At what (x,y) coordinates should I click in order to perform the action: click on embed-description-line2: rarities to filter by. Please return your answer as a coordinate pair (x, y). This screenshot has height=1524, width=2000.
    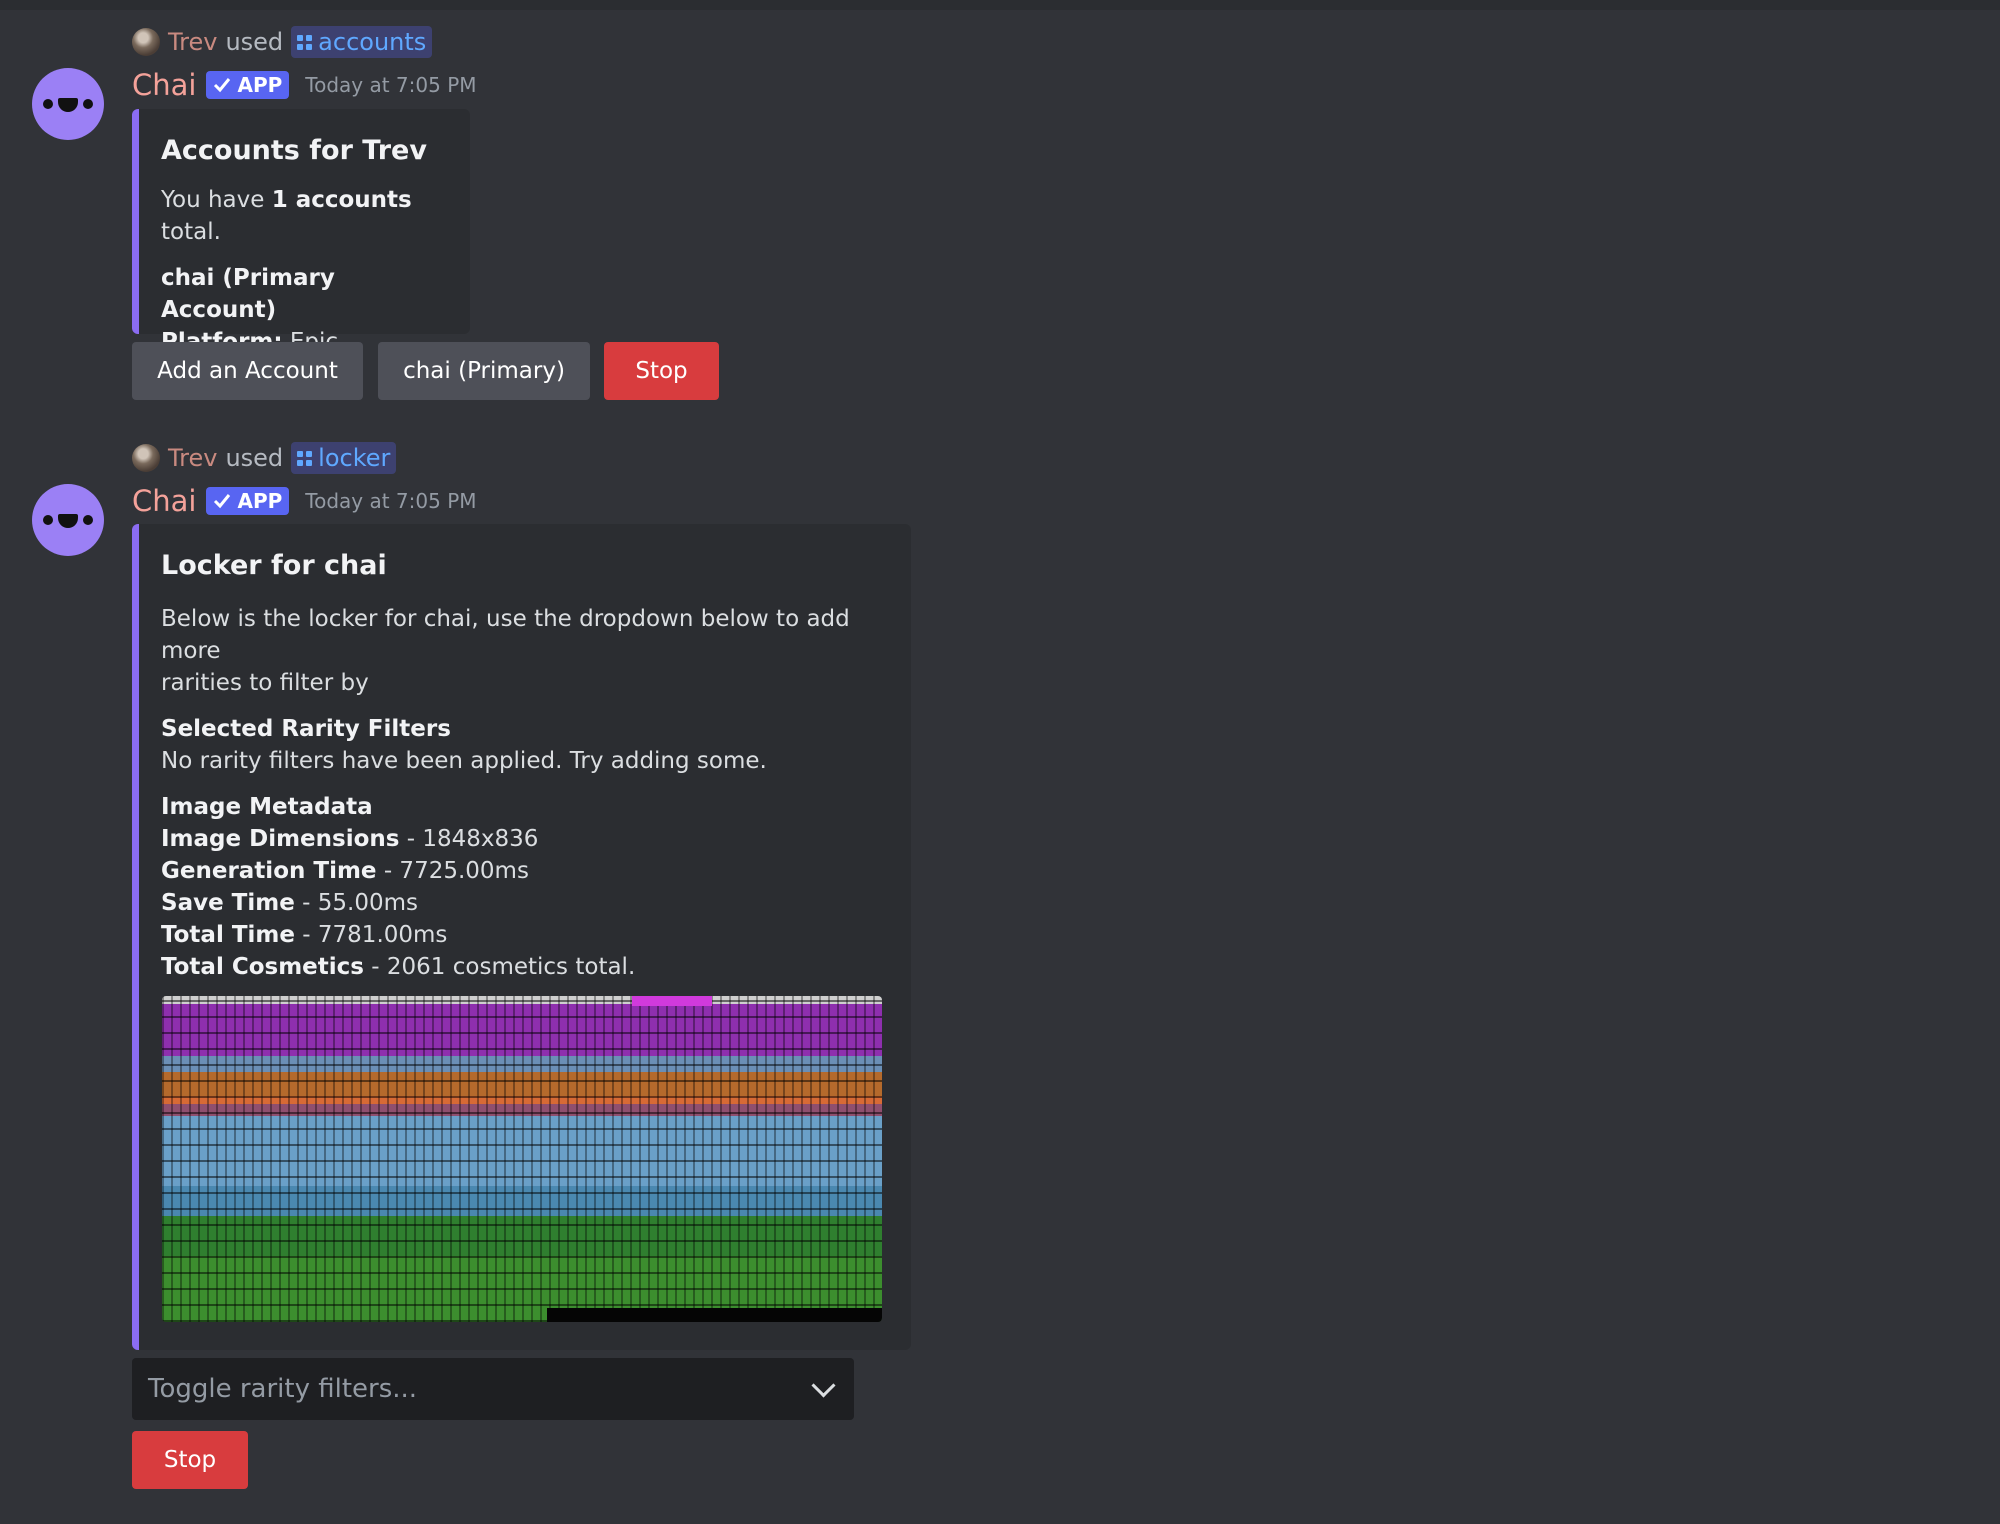
    Looking at the image, I should click on (265, 683).